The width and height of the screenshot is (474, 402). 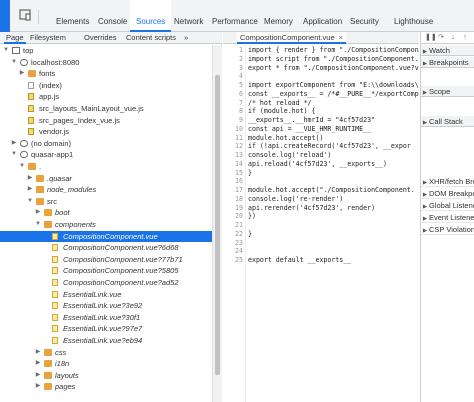 I want to click on breakpoint-section-header: ▶ CSP Violation, so click(x=447, y=229).